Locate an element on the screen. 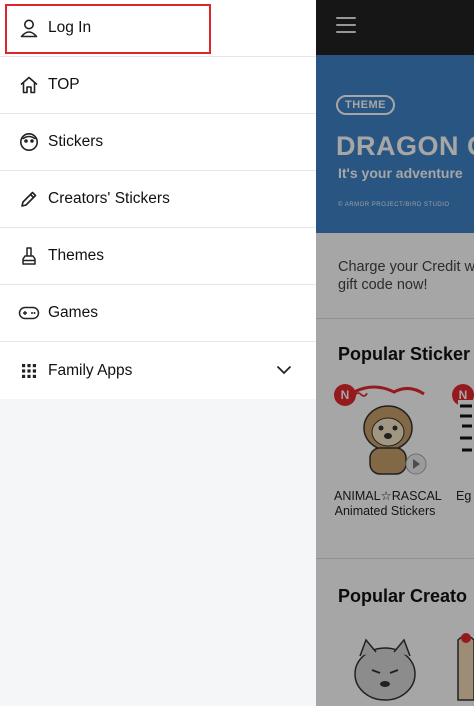  menu-item-family-apps: Family Apps is located at coordinates (158, 370).